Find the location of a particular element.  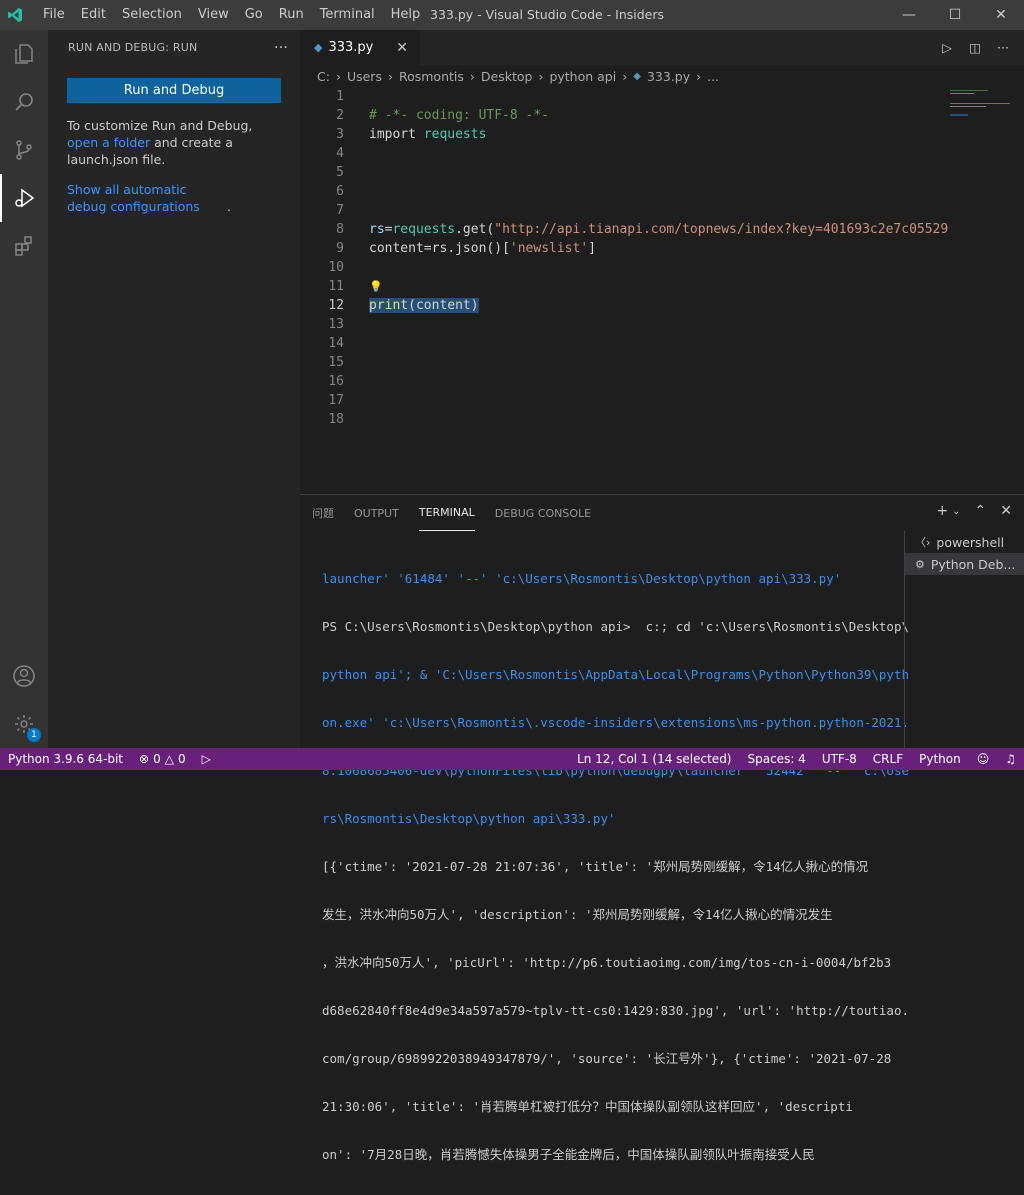

vscode-logo-icon is located at coordinates (15, 15).